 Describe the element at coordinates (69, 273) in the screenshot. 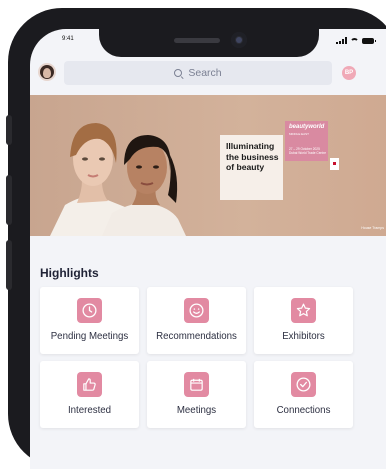

I see `section-title: Highlights` at that location.